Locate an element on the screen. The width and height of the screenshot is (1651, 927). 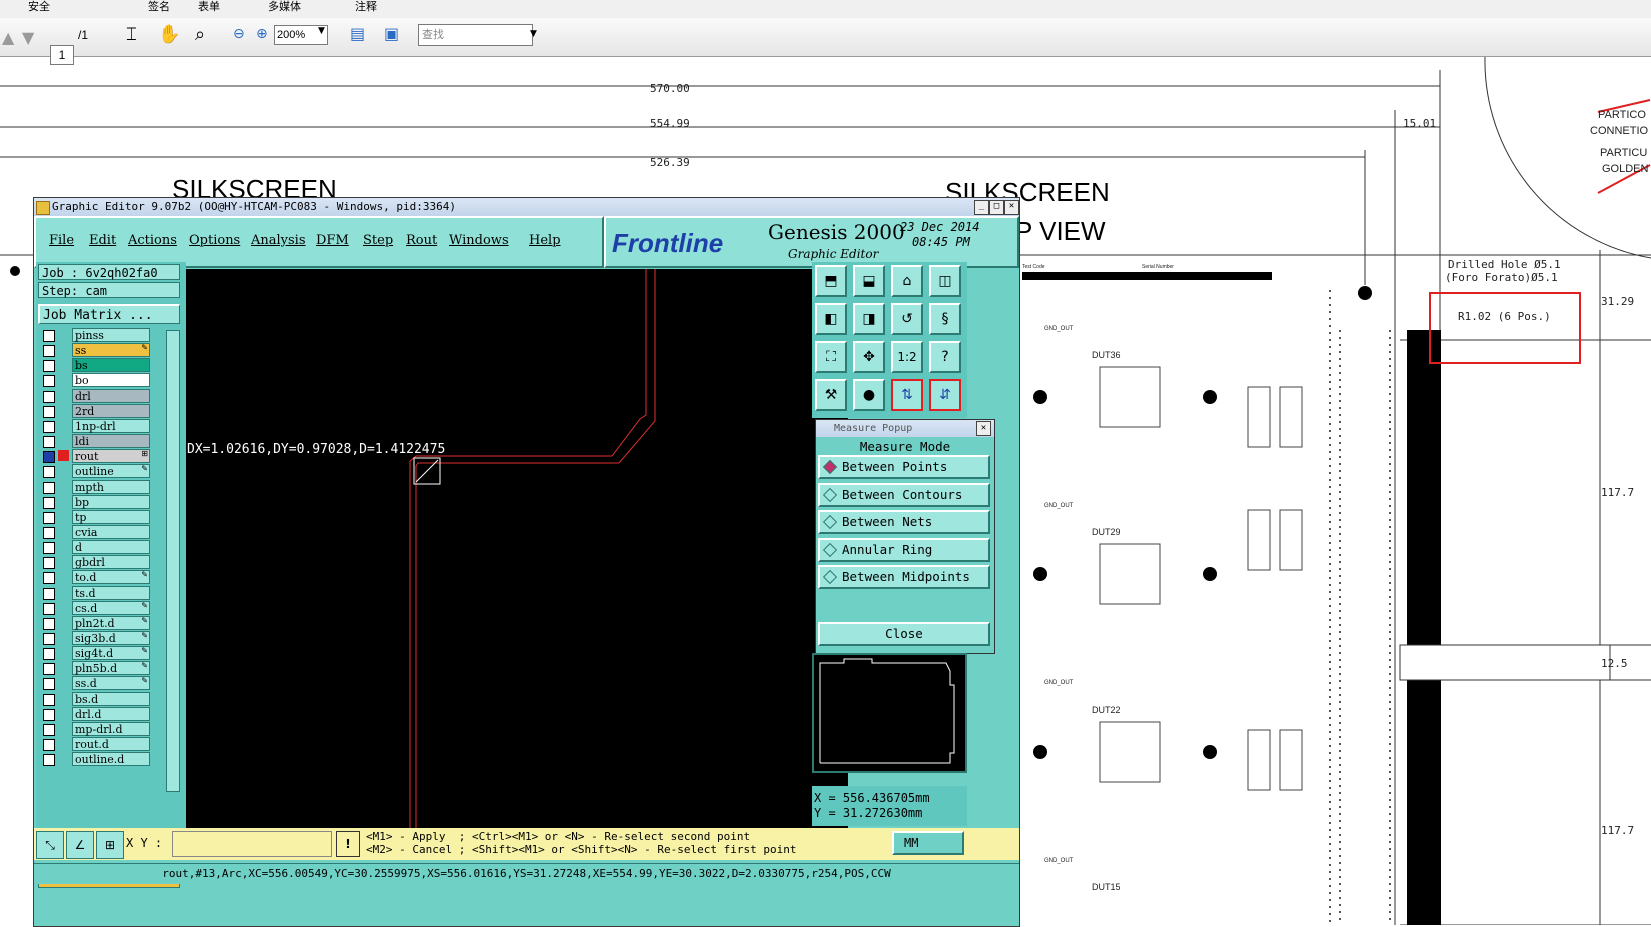
snap-icon: ⤡ is located at coordinates (50, 845).